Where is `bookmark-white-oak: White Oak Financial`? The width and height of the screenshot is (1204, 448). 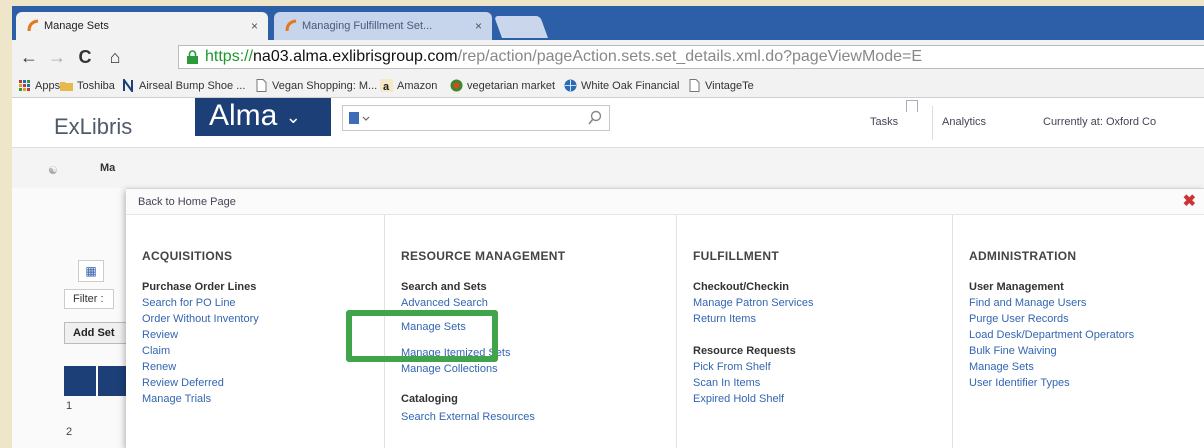
bookmark-white-oak: White Oak Financial is located at coordinates (621, 86).